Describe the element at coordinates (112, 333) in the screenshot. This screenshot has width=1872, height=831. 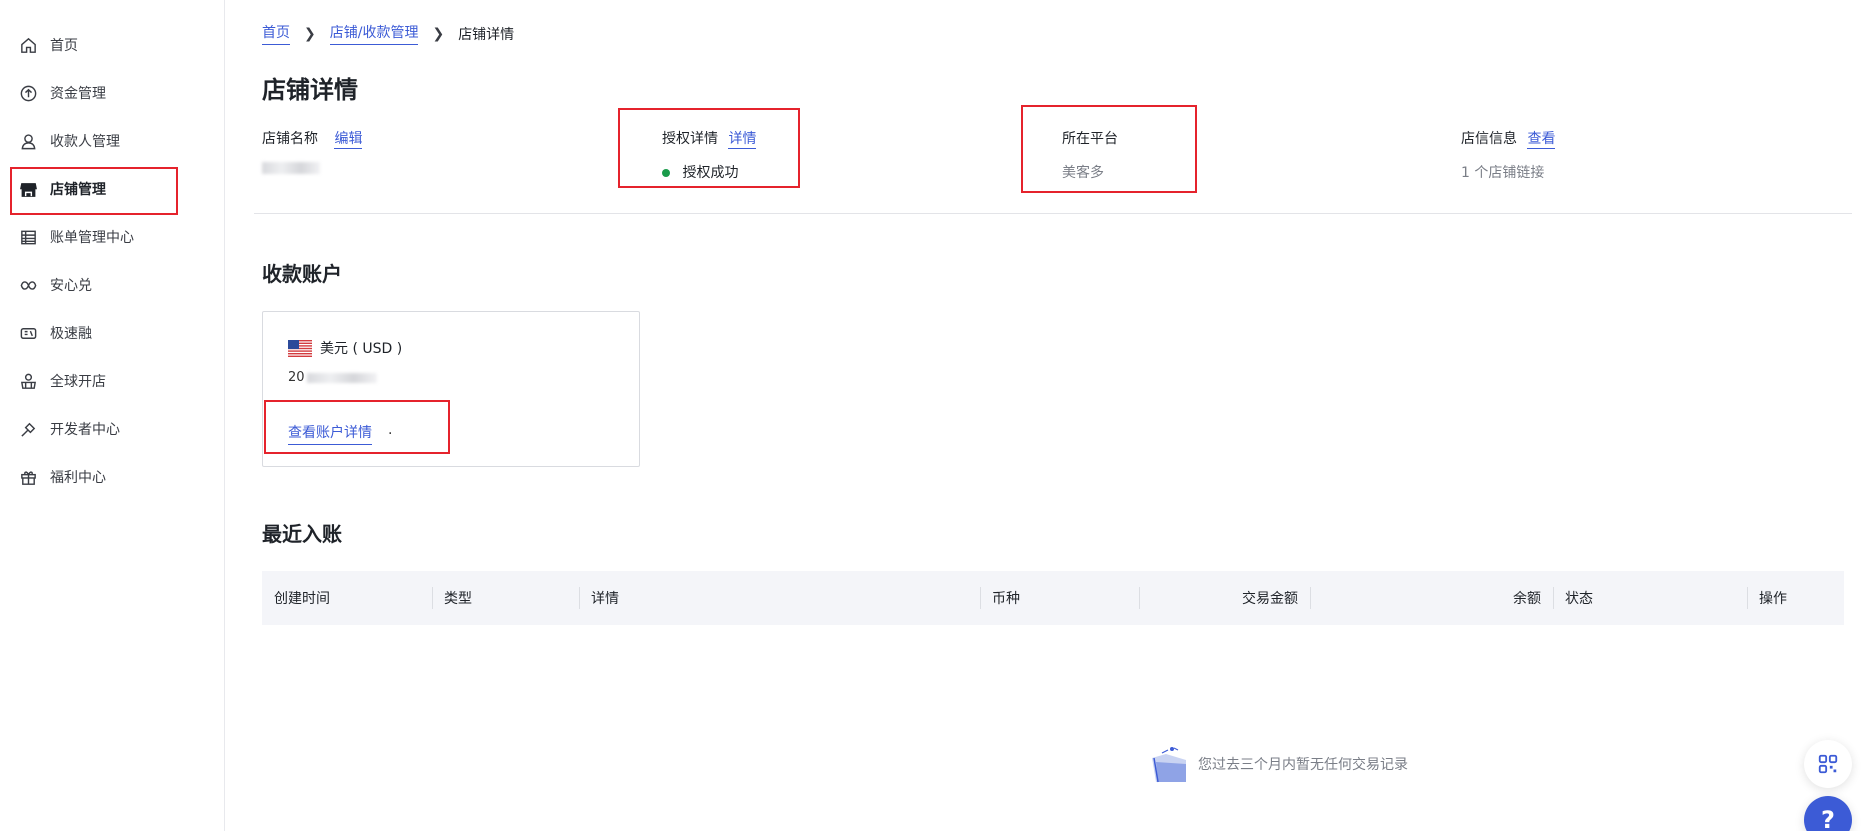
I see `sidebar-item-finance: 极速融` at that location.